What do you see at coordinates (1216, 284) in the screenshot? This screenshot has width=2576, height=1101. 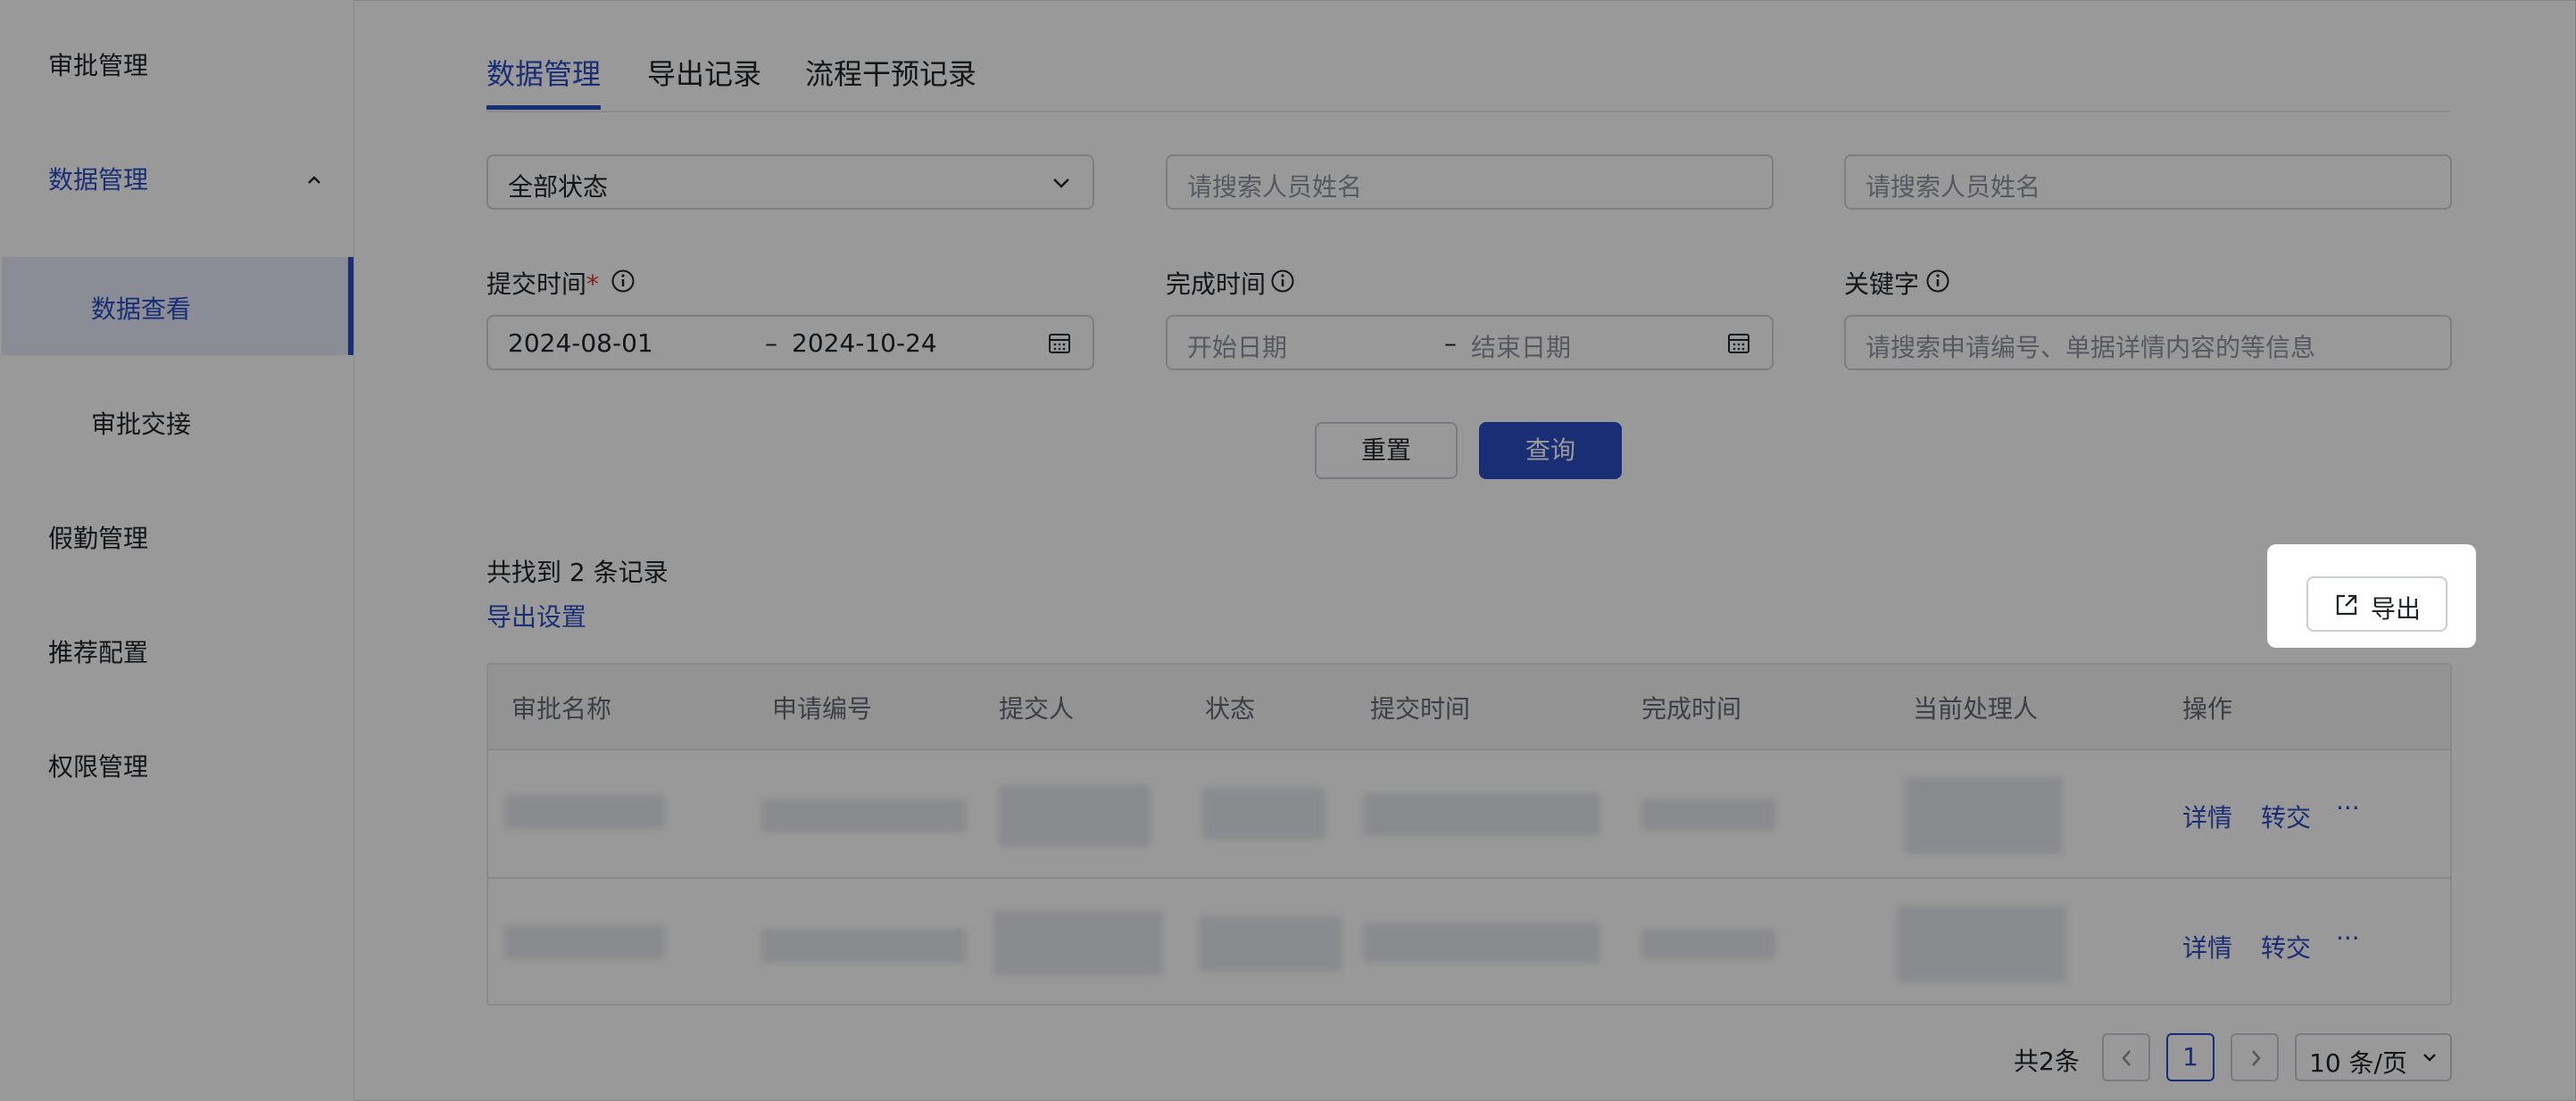 I see `complete-time-label: 完成时间` at bounding box center [1216, 284].